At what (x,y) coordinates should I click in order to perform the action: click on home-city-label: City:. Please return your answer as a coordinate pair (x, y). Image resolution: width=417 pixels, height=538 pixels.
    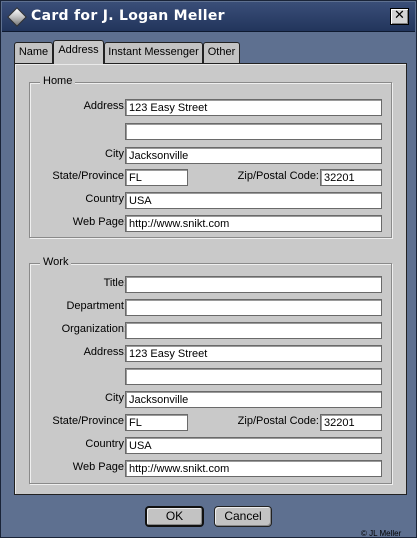
    Looking at the image, I should click on (116, 154).